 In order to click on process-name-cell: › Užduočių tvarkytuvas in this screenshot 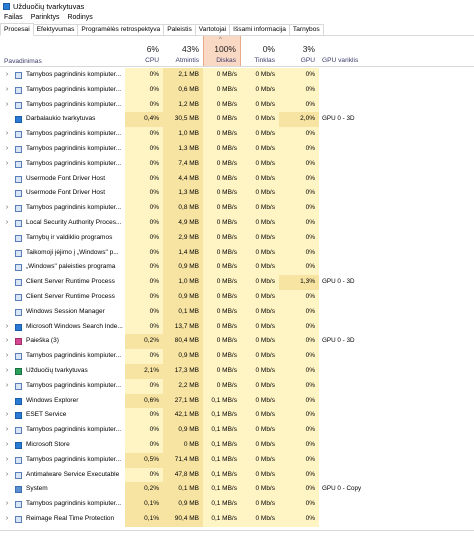, I will do `click(62, 371)`.